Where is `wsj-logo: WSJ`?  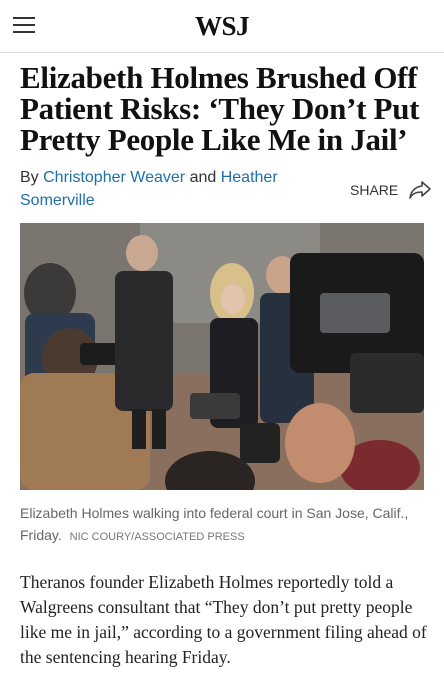
wsj-logo: WSJ is located at coordinates (222, 26).